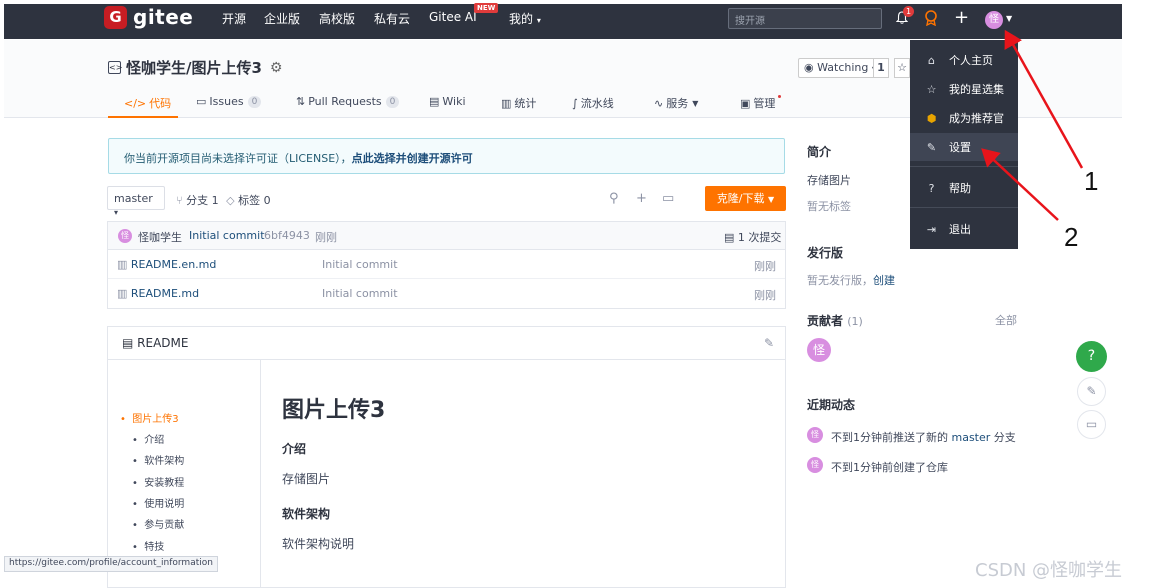  What do you see at coordinates (1044, 99) in the screenshot?
I see `arrow-to-avatar` at bounding box center [1044, 99].